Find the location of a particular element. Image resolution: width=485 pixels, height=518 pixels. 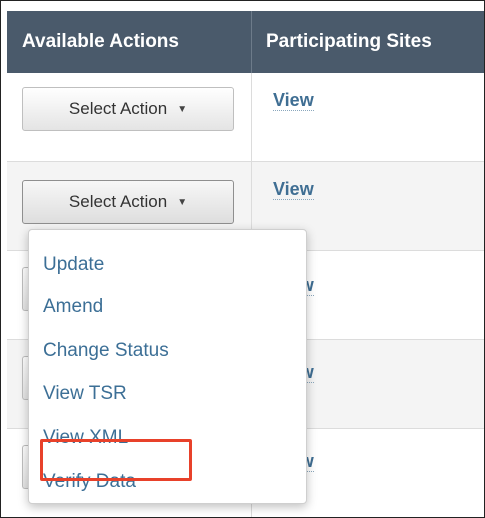

column-divider is located at coordinates (251, 117).